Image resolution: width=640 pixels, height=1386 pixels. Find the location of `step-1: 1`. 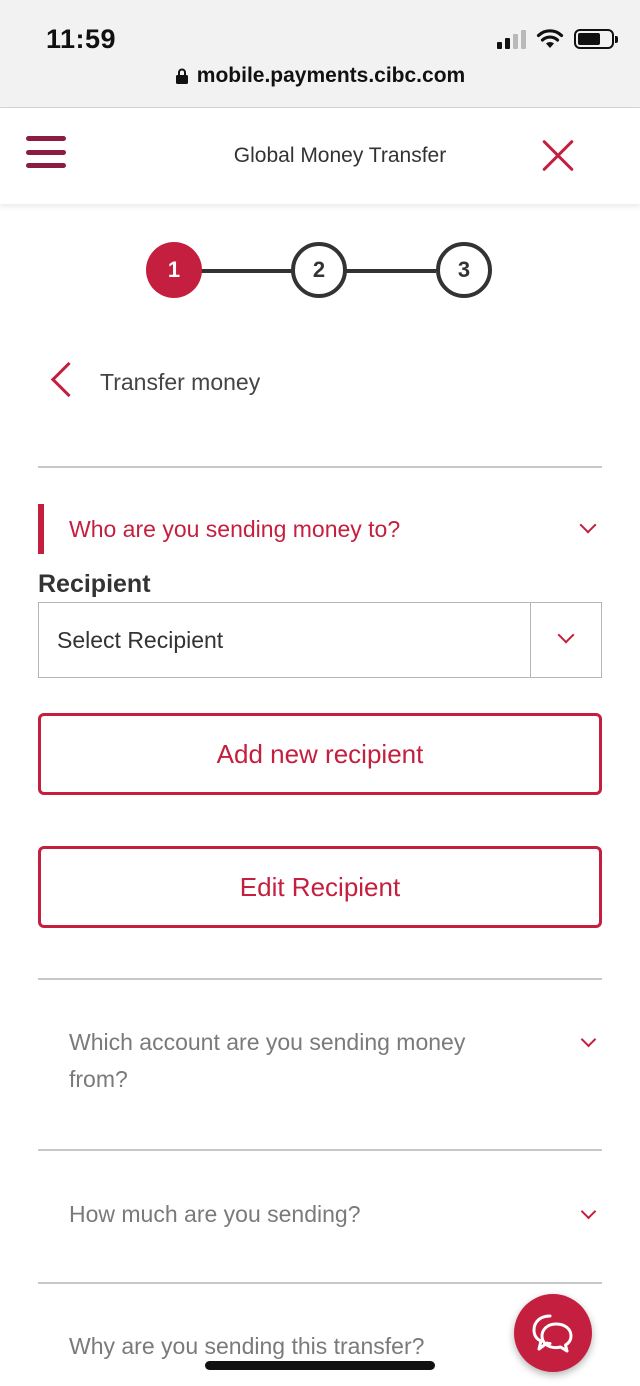

step-1: 1 is located at coordinates (174, 270).